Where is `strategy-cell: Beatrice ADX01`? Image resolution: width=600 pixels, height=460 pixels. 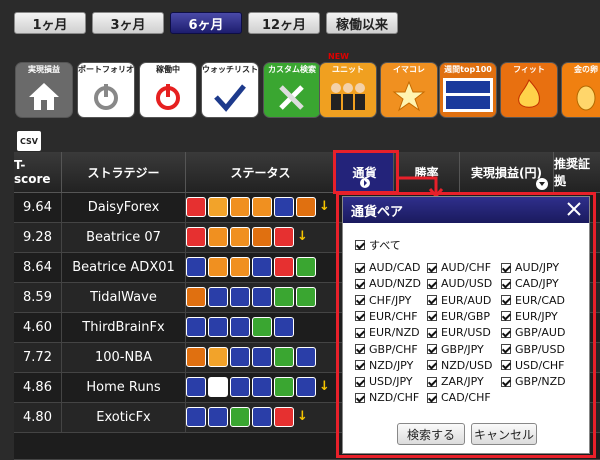 strategy-cell: Beatrice ADX01 is located at coordinates (124, 267).